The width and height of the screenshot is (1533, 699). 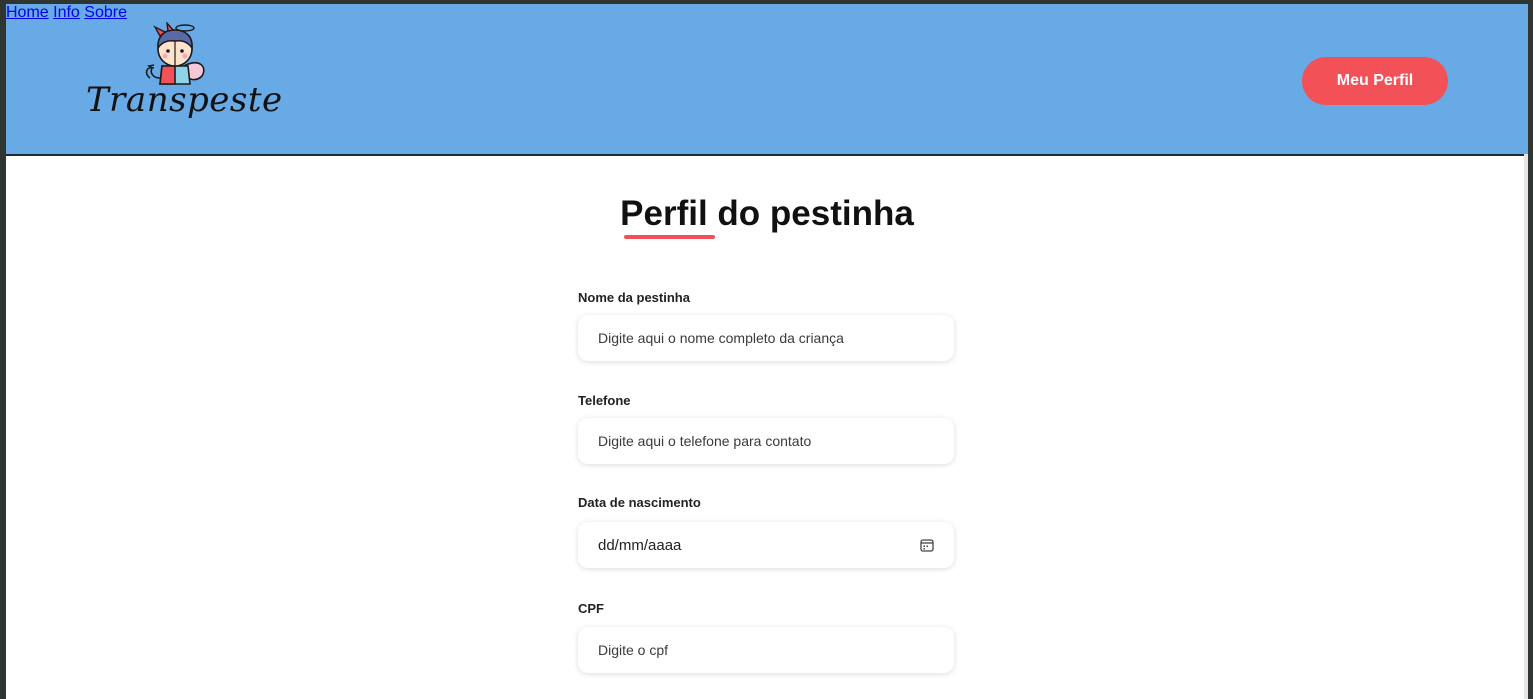 What do you see at coordinates (184, 100) in the screenshot?
I see `brand-name: Transpeste` at bounding box center [184, 100].